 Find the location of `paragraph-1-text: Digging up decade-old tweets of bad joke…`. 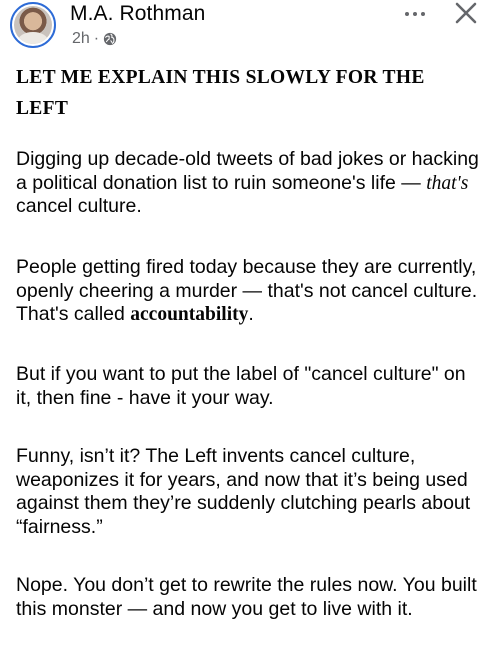

paragraph-1-text: Digging up decade-old tweets of bad joke… is located at coordinates (247, 171).